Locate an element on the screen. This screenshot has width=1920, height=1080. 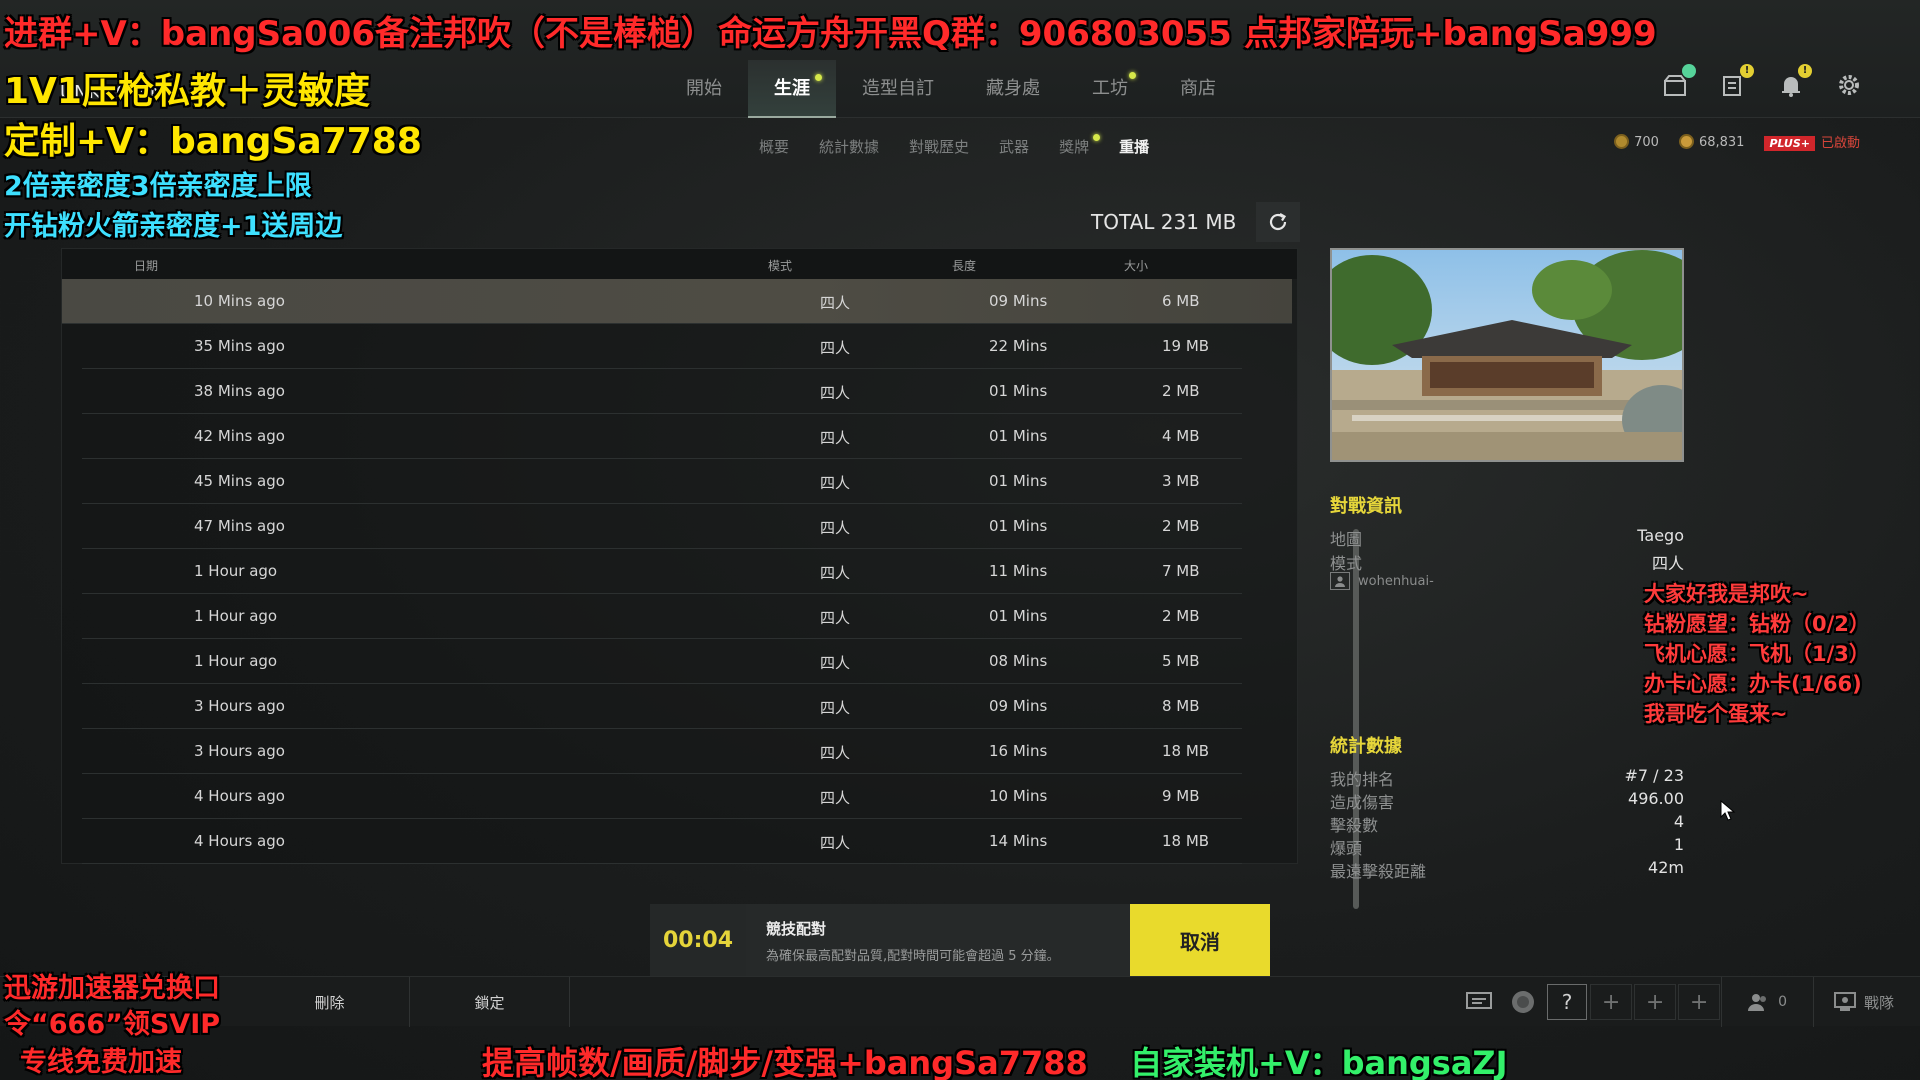
replay-date: 1 Hour ago is located at coordinates (236, 571).